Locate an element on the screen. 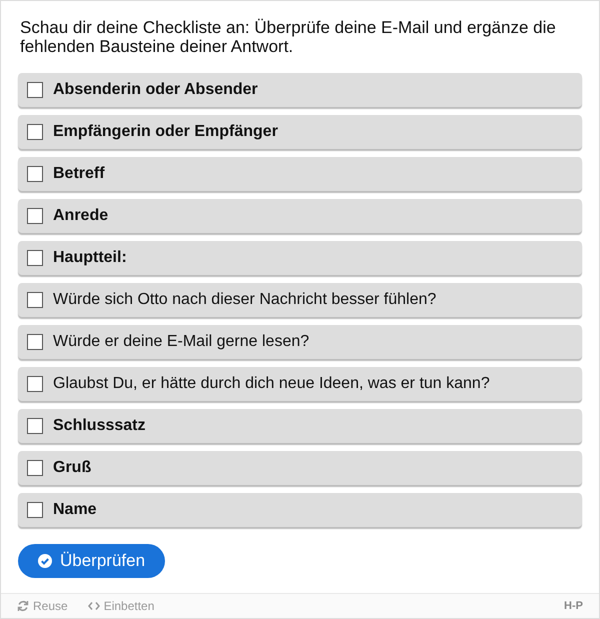  checklist-item: Anrede is located at coordinates (300, 216).